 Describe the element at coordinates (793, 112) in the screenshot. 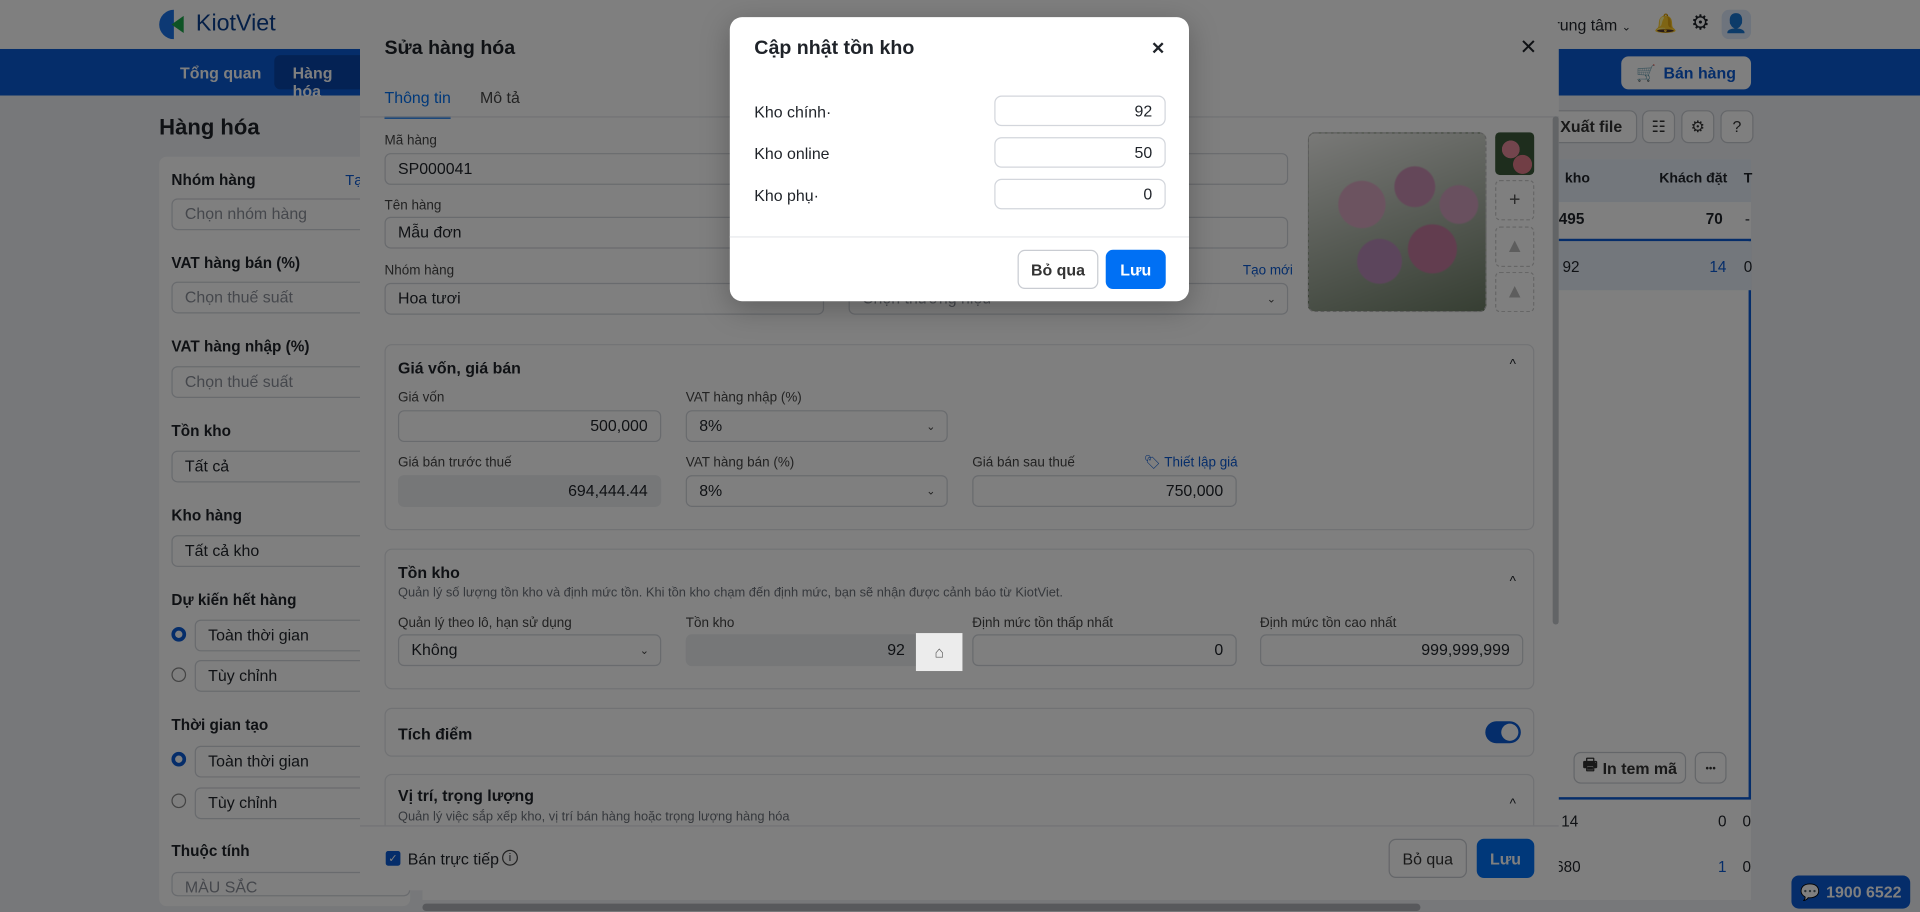

I see `warehouse-main-label: Kho chính·` at that location.